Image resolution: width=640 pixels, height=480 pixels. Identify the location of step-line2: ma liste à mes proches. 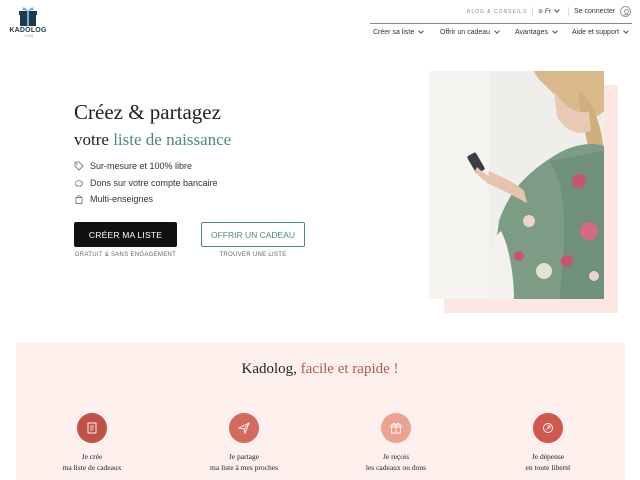
(244, 467).